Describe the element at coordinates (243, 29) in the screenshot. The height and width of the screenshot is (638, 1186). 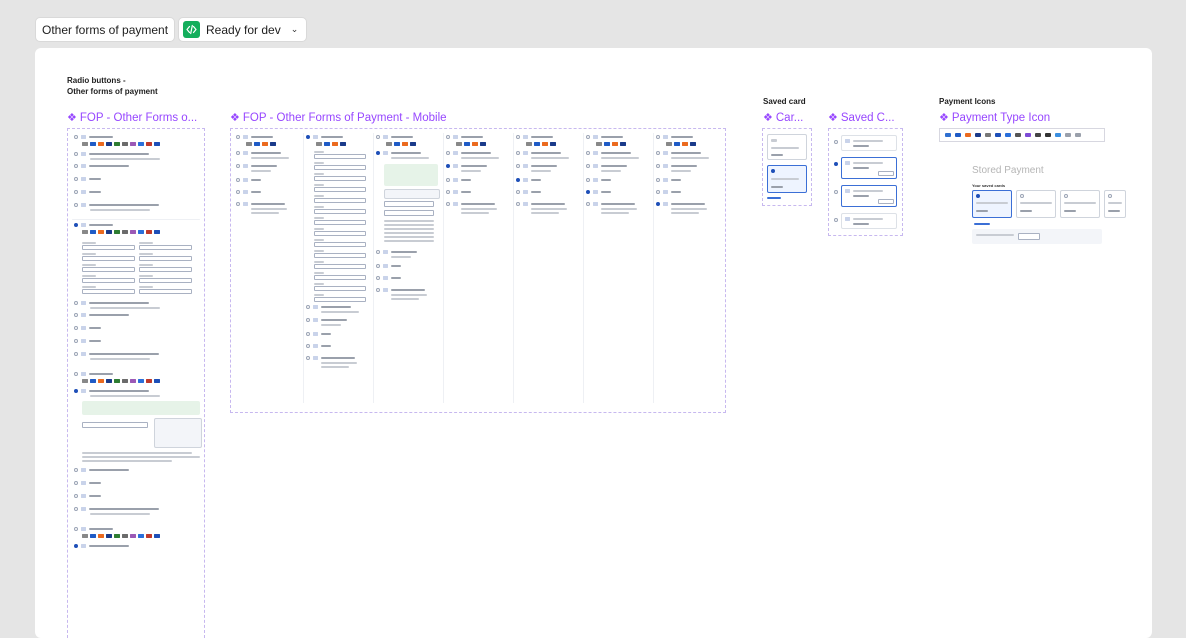
I see `dev-status-dropdown: Ready for dev ⌄` at that location.